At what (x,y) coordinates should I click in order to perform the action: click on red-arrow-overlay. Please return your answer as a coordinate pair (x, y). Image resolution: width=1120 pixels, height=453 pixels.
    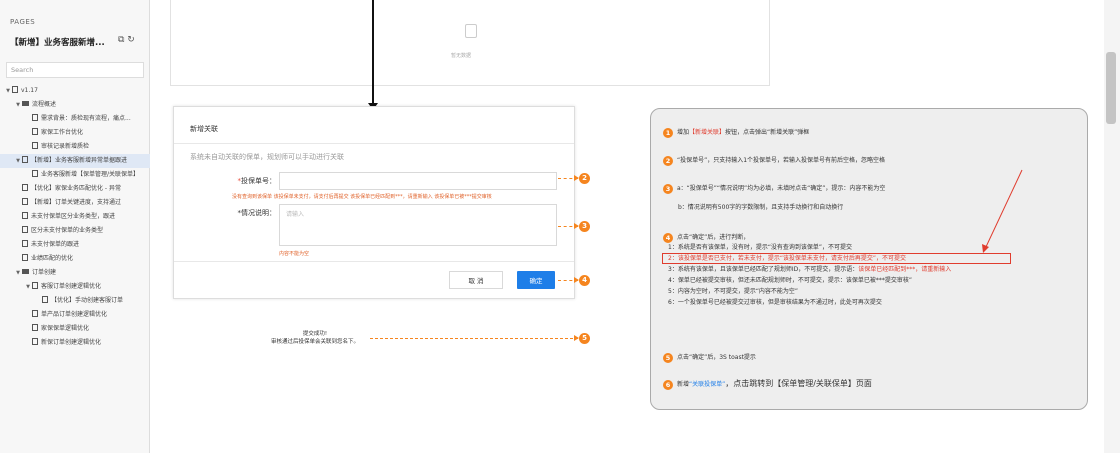
    Looking at the image, I should click on (1002, 211).